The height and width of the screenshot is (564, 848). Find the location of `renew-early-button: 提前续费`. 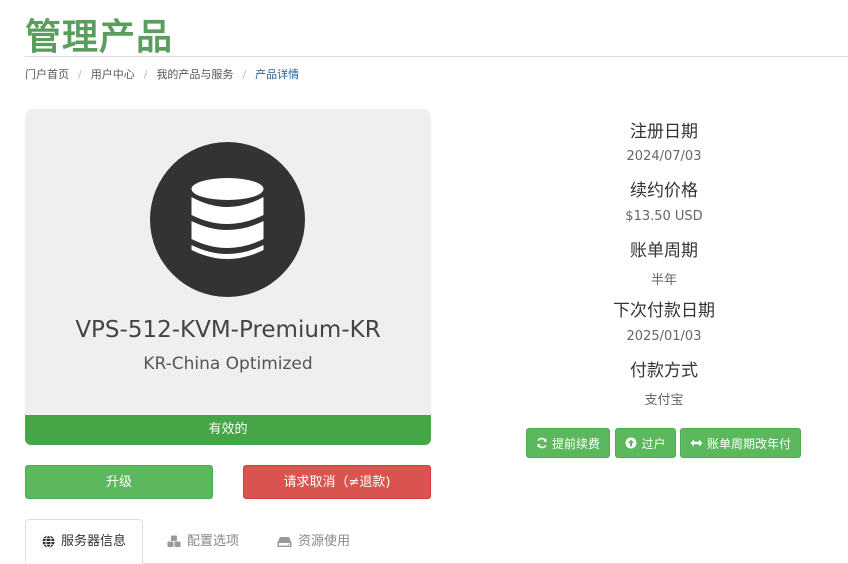

renew-early-button: 提前续费 is located at coordinates (568, 443).